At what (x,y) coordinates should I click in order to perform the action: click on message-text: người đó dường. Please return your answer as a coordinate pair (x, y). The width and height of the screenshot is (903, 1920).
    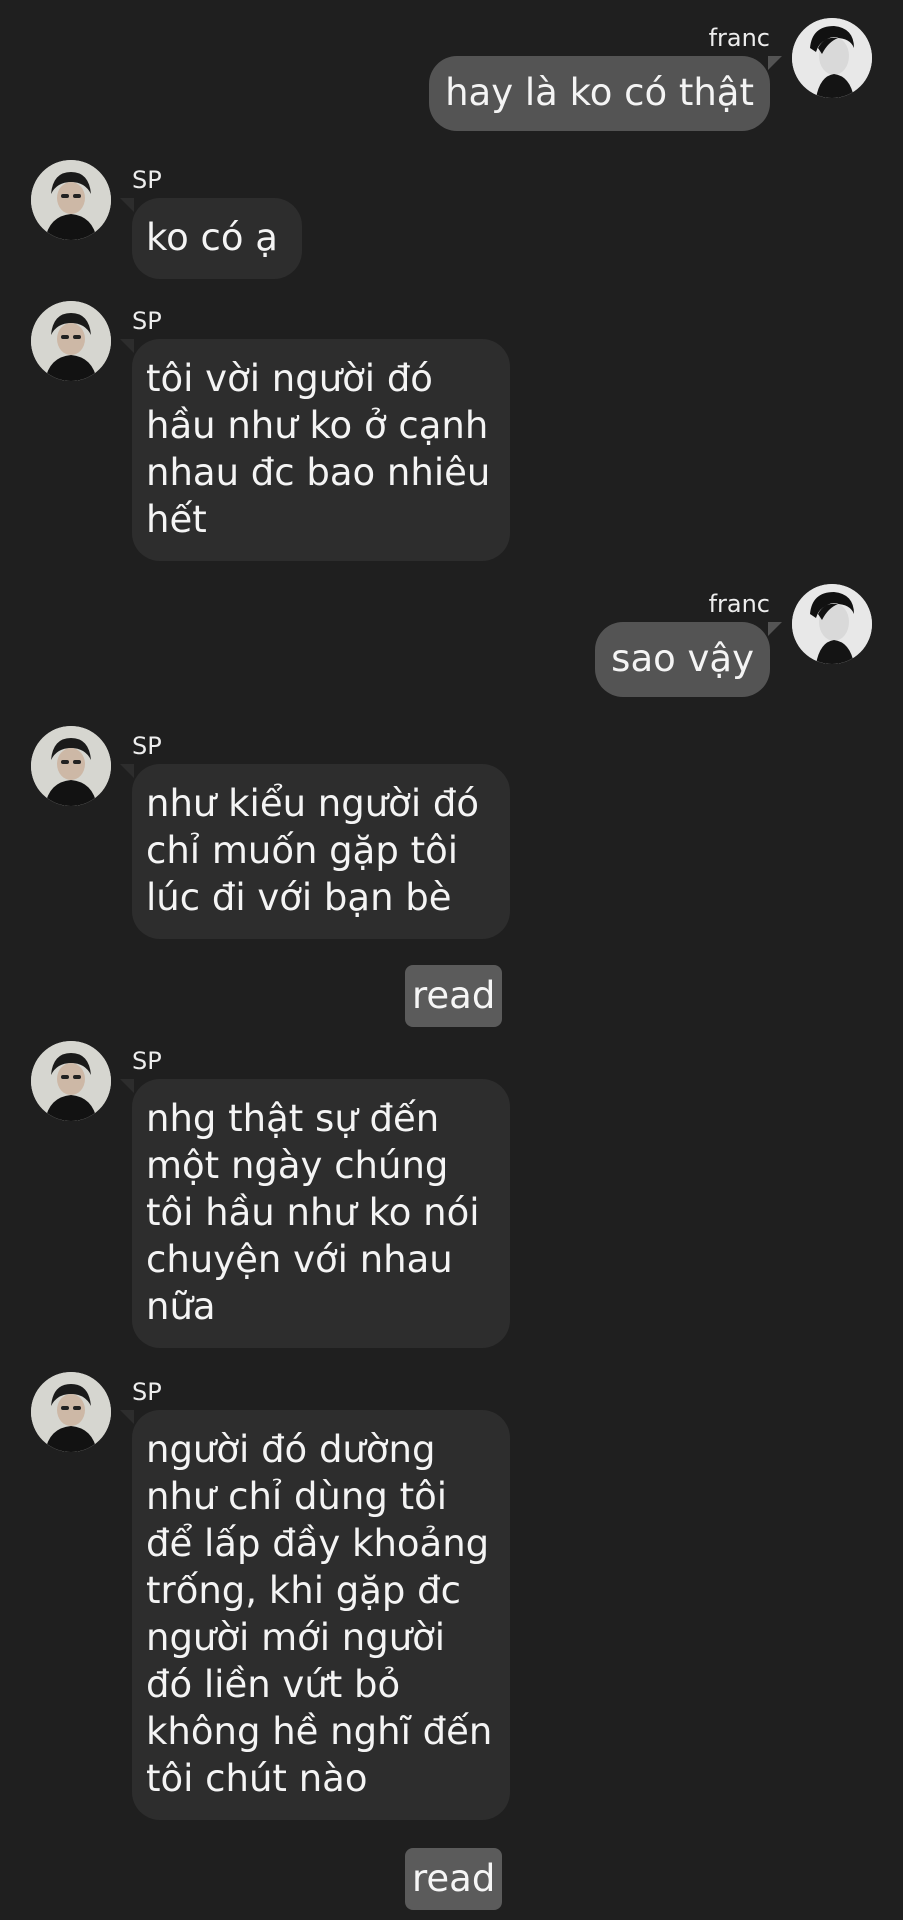
    Looking at the image, I should click on (291, 1449).